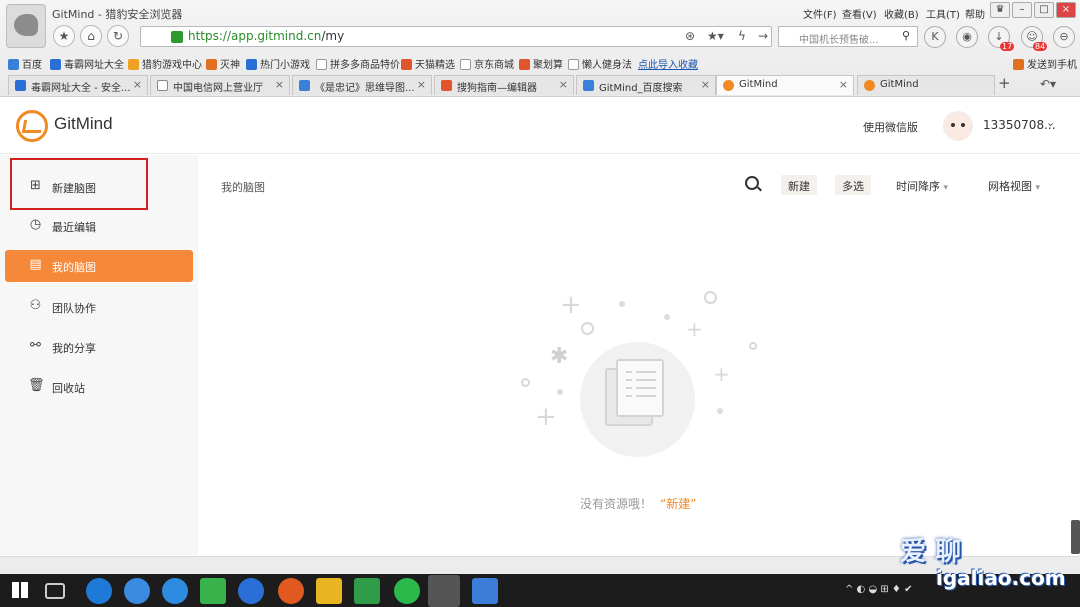 The width and height of the screenshot is (1080, 607). Describe the element at coordinates (1001, 578) in the screenshot. I see `watermark-url: igaliao.com` at that location.